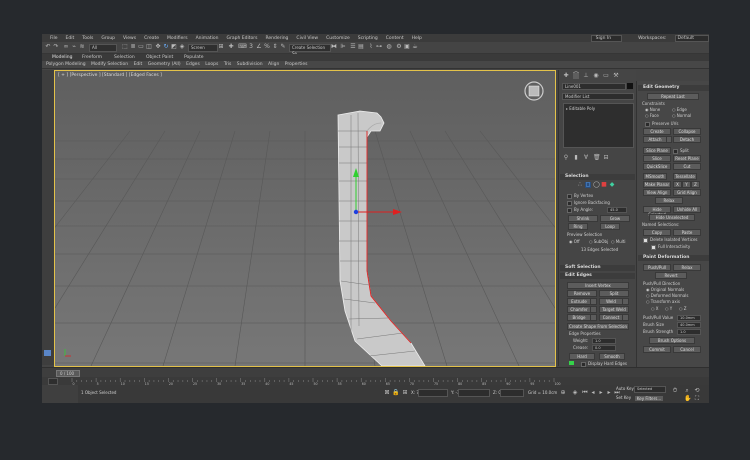  What do you see at coordinates (193, 64) in the screenshot?
I see `ribbon-edges: Edges` at bounding box center [193, 64].